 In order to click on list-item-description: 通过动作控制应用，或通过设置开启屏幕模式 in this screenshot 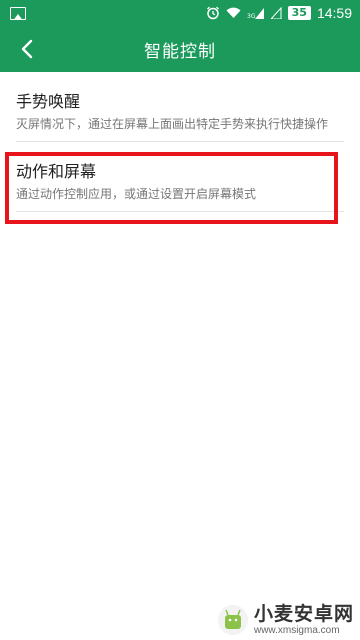, I will do `click(136, 194)`.